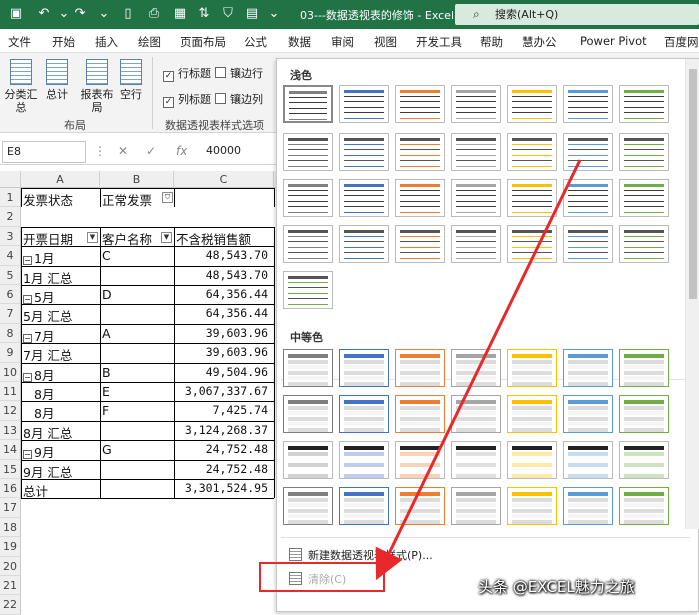 The width and height of the screenshot is (699, 615). Describe the element at coordinates (322, 577) in the screenshot. I see `annotation-highlight-box` at that location.